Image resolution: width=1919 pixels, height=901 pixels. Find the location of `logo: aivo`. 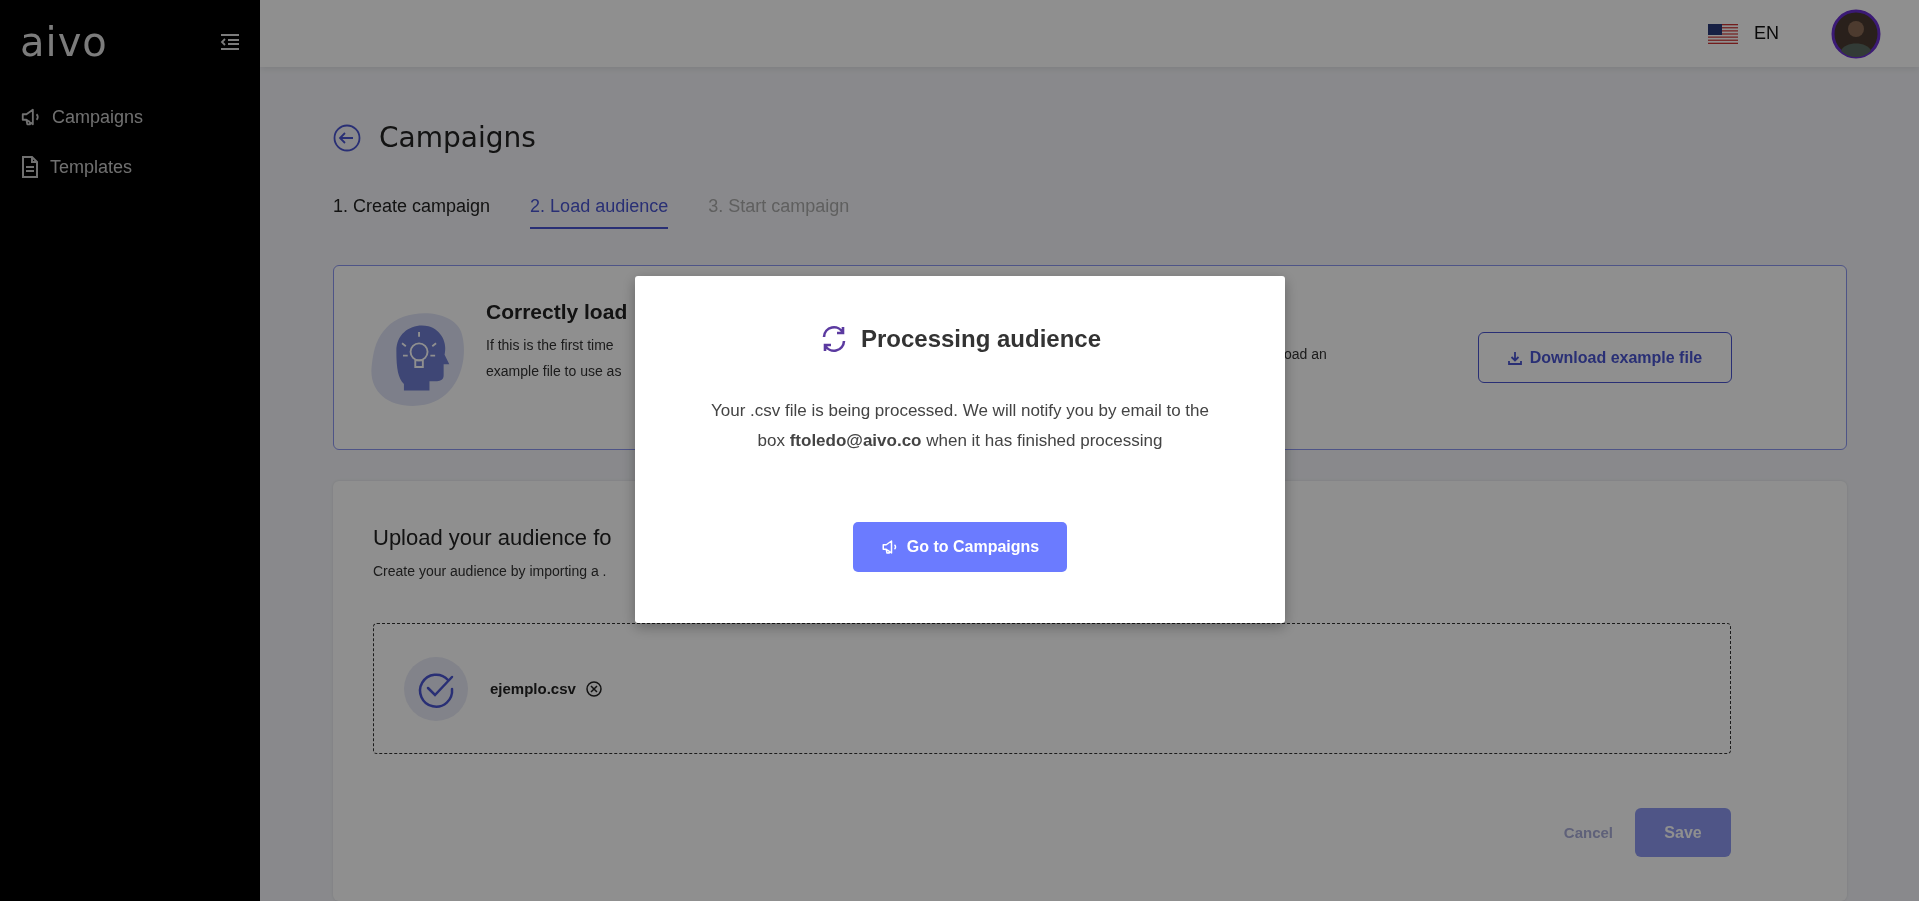

logo: aivo is located at coordinates (64, 42).